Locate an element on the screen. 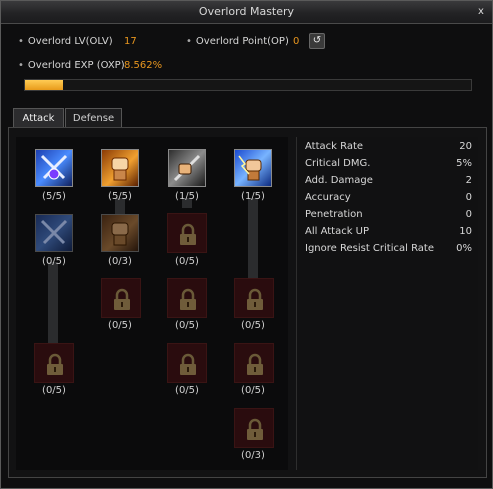 This screenshot has height=489, width=493. overlord-point-value: 0 is located at coordinates (296, 41).